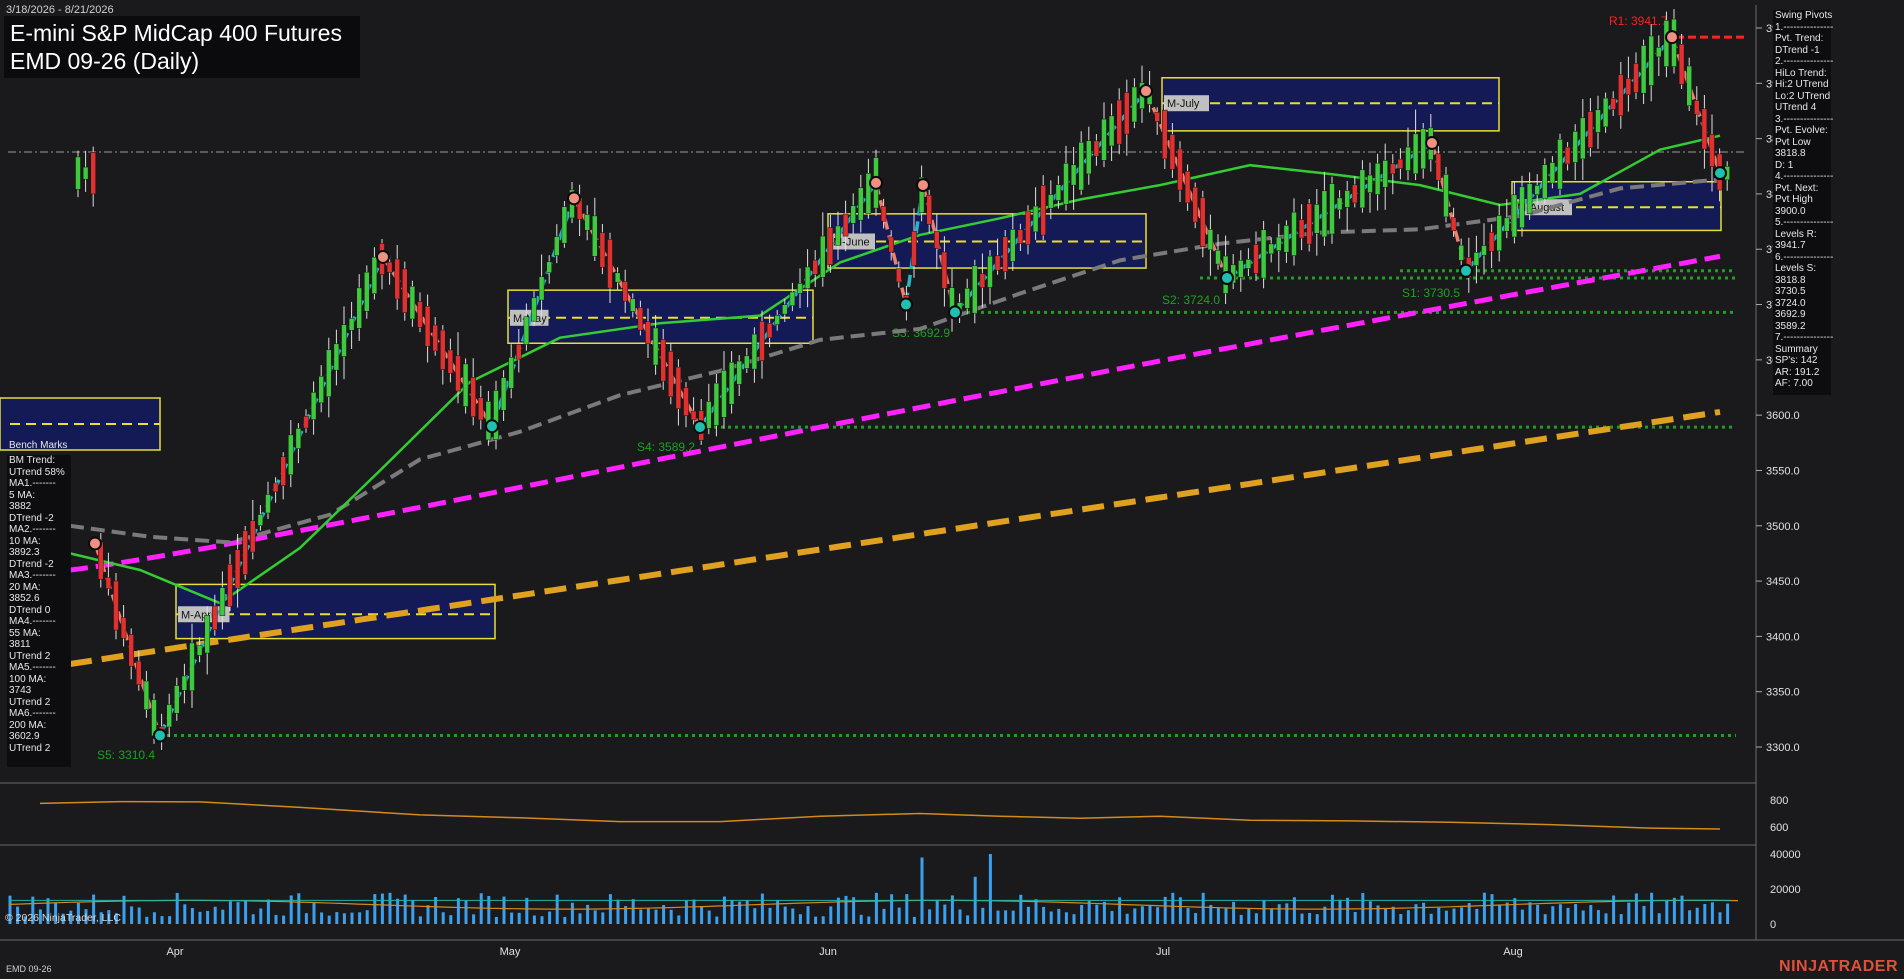  I want to click on bench-panel-line: MA1.-------, so click(32, 483).